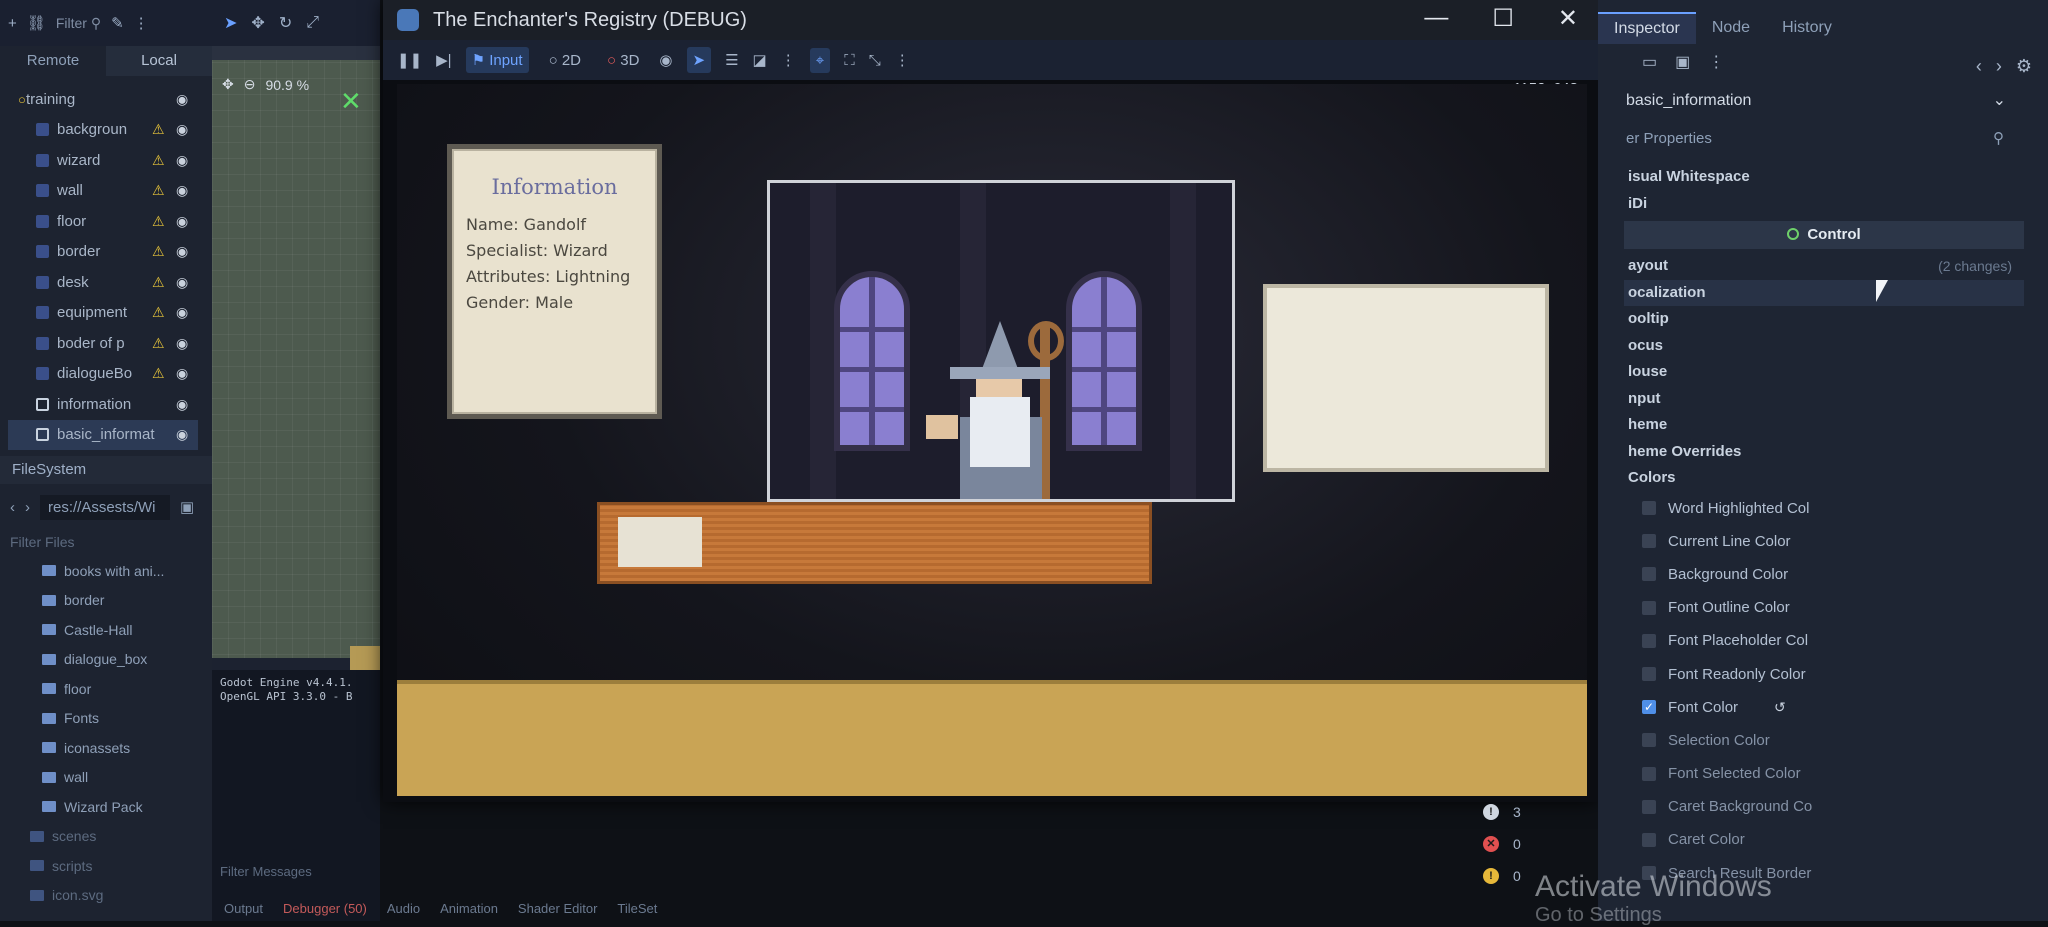 This screenshot has width=2048, height=927. I want to click on scene-tree-item: equipment ⚠ ◉, so click(103, 313).